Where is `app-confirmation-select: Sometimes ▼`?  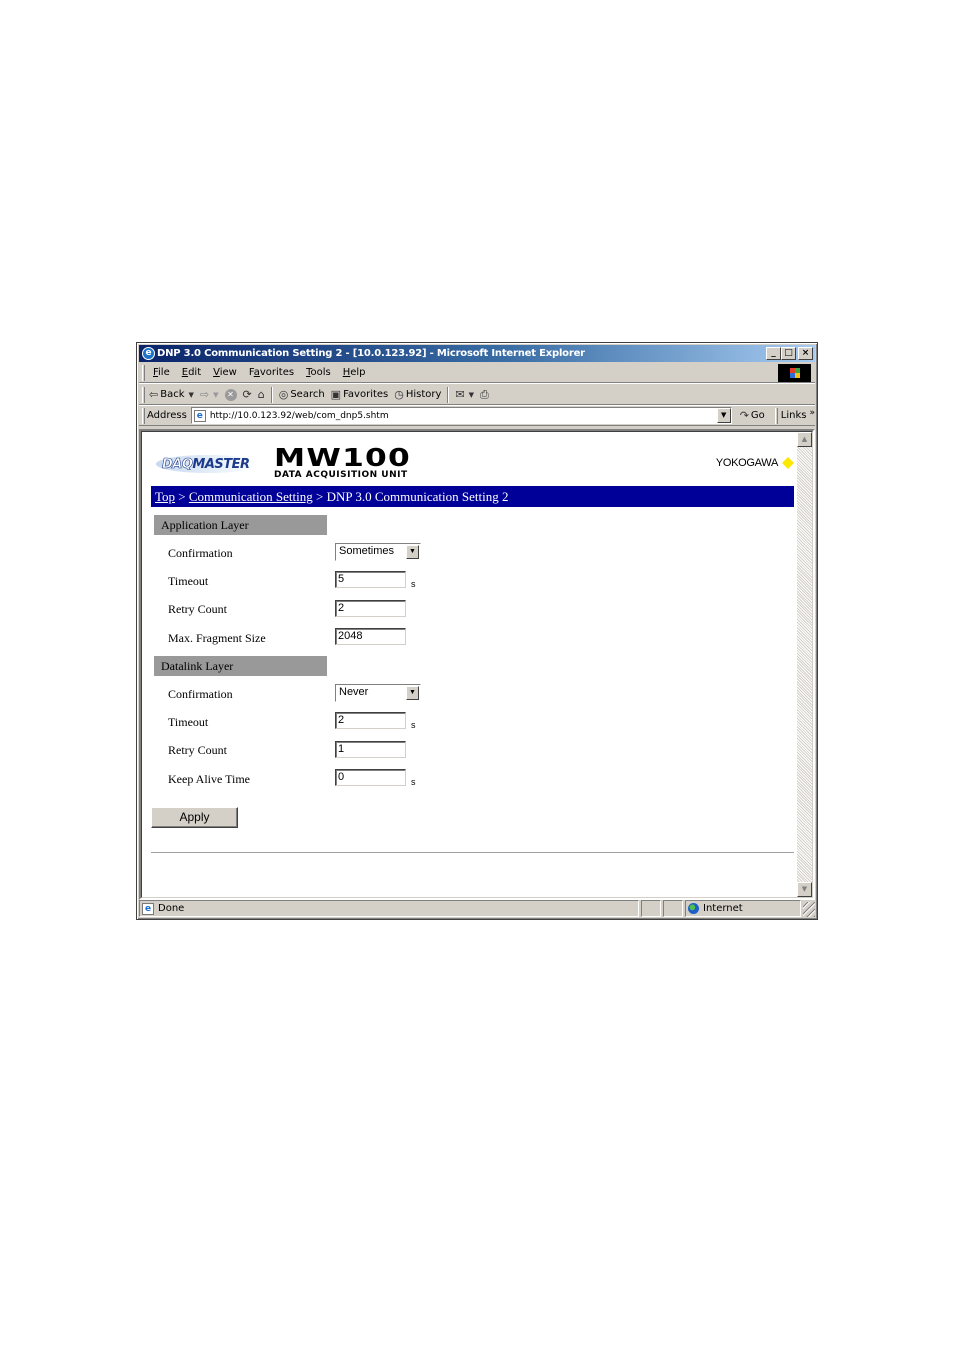
app-confirmation-select: Sometimes ▼ is located at coordinates (378, 552).